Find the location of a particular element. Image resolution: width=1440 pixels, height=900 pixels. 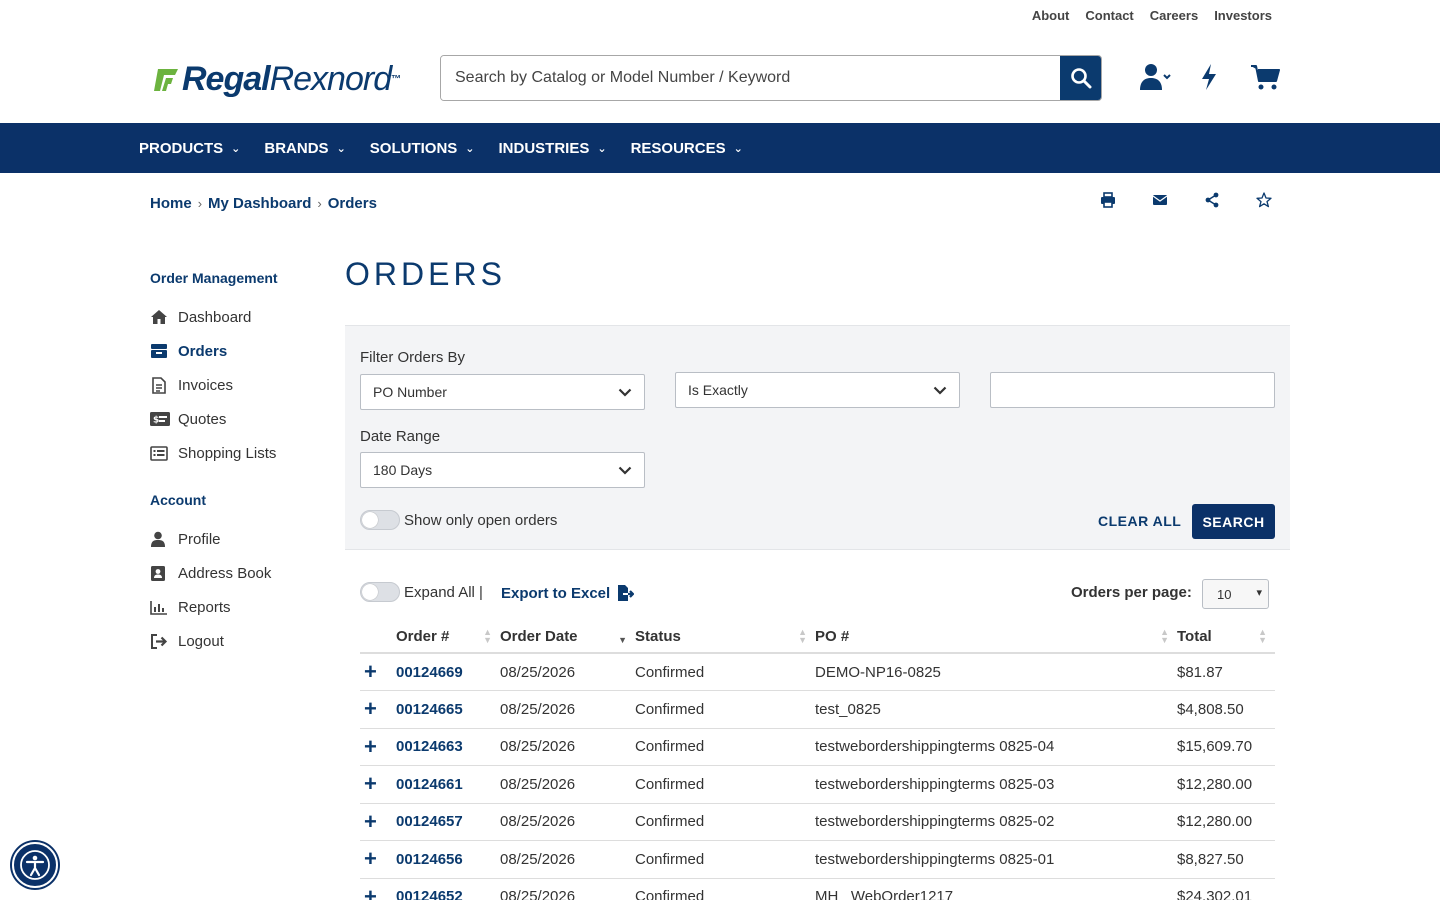

regal-rexnord-logo: Regal Rexnord ™ is located at coordinates (276, 79).